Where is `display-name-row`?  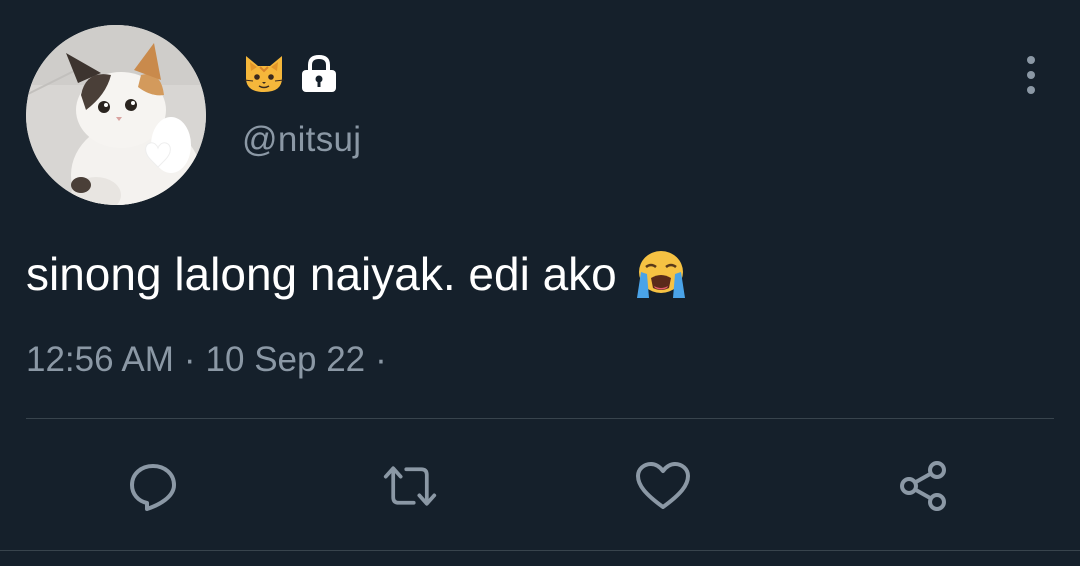
display-name-row is located at coordinates (290, 74).